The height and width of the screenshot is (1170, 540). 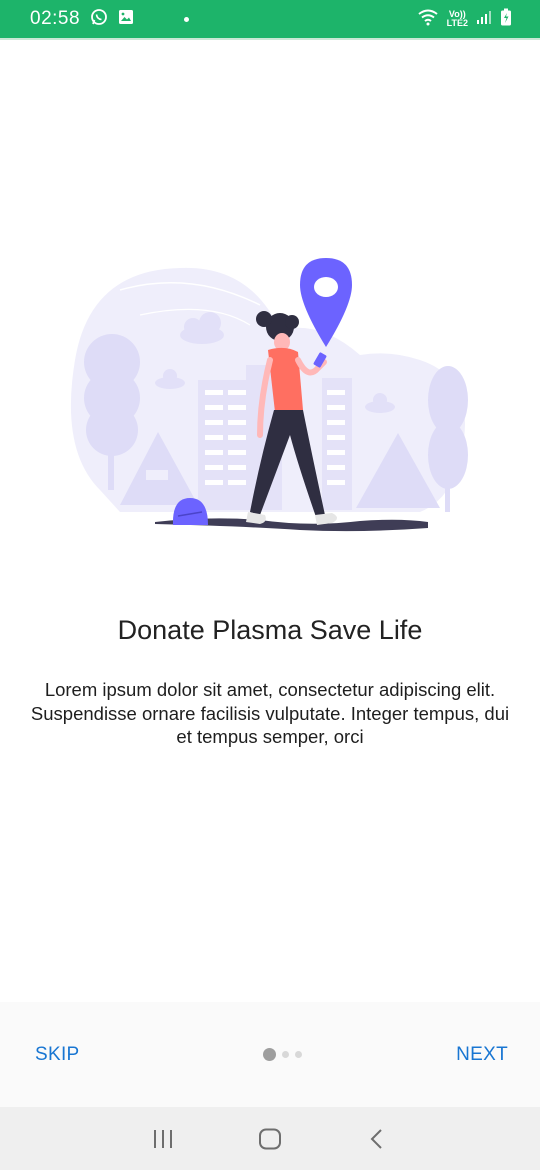 I want to click on back-icon, so click(x=376, y=1138).